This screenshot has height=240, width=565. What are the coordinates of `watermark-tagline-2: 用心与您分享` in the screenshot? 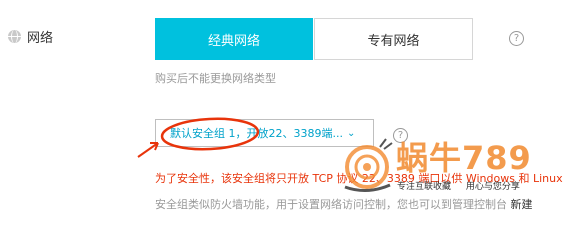 It's located at (492, 187).